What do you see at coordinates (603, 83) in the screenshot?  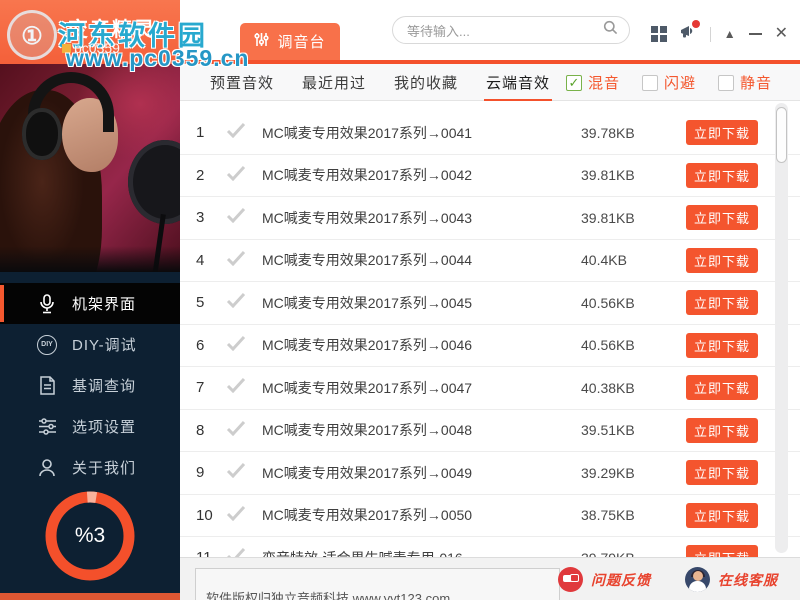 I see `toggle-label: 混音` at bounding box center [603, 83].